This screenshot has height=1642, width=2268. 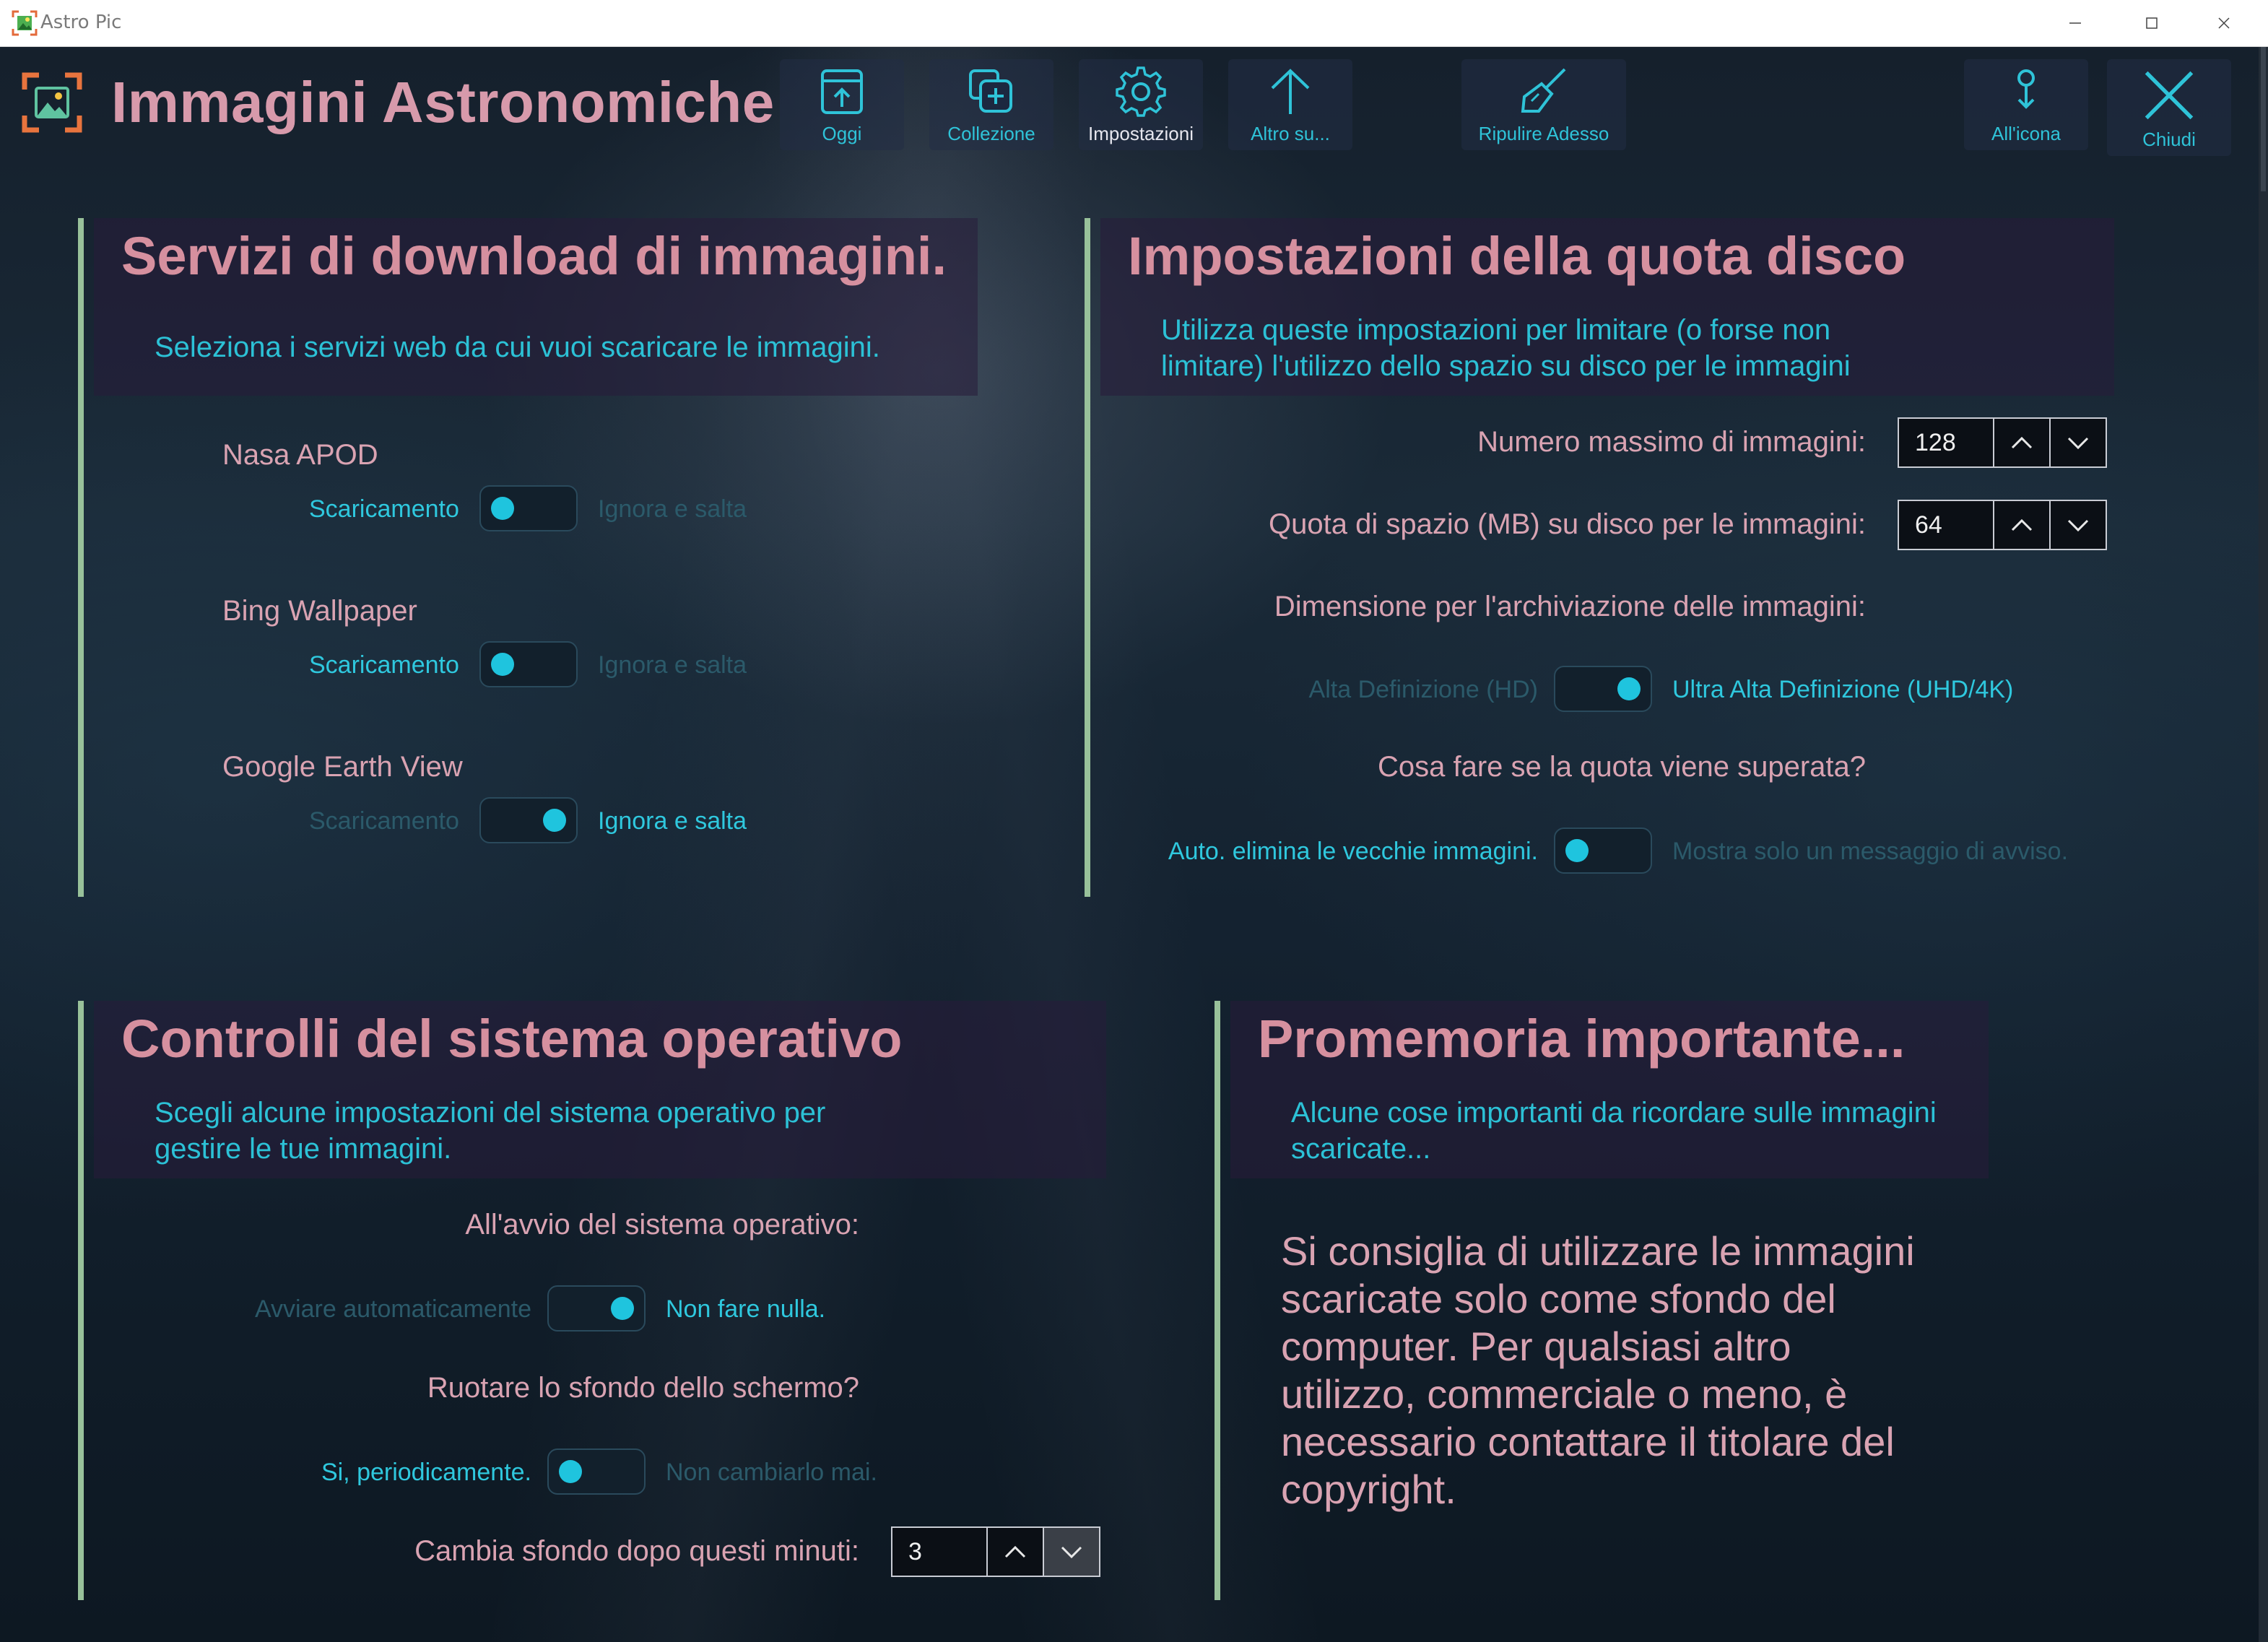 I want to click on reminder-line: utilizzo, commerciale o meno, è, so click(x=1564, y=1394).